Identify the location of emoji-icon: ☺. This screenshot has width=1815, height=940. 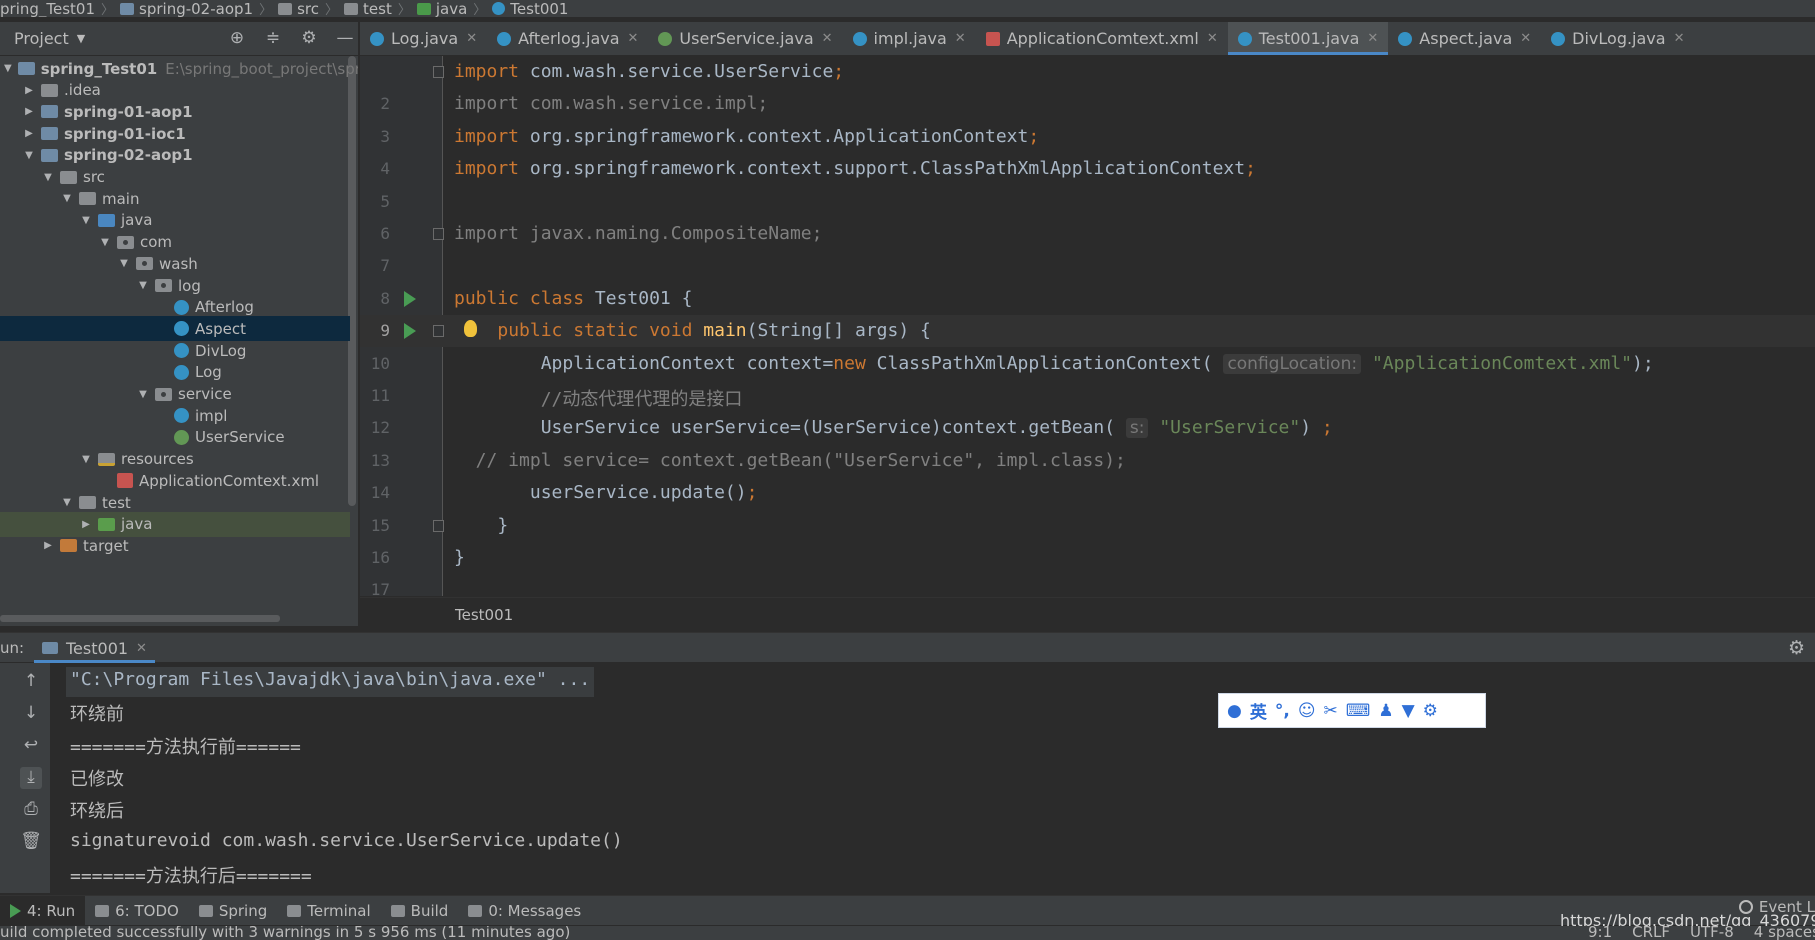
(1307, 711).